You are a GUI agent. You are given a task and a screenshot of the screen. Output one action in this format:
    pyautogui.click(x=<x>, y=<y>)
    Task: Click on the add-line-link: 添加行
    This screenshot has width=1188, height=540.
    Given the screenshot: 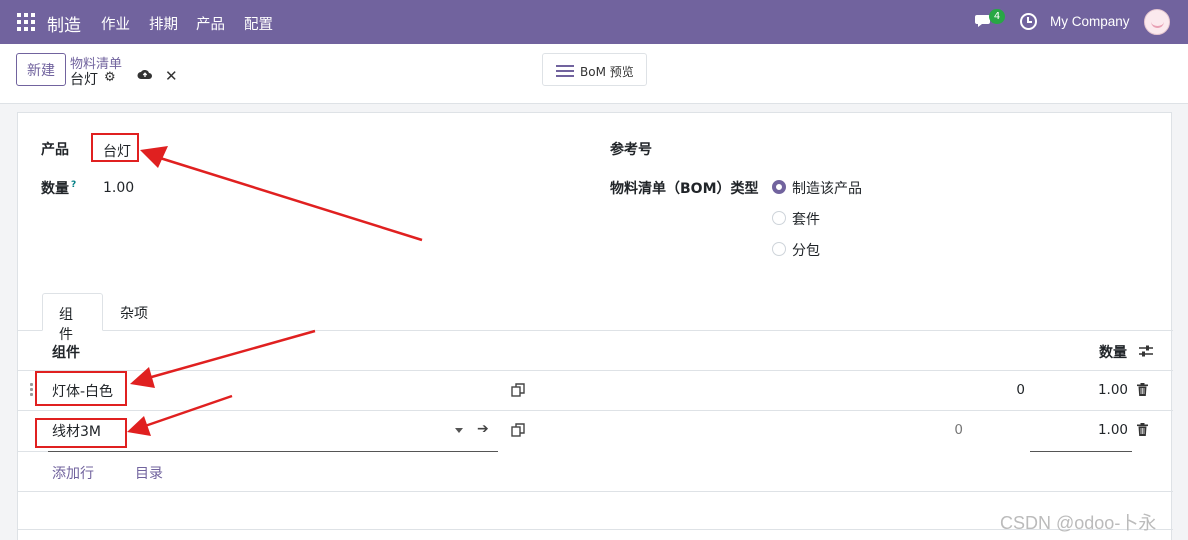 What is the action you would take?
    pyautogui.click(x=73, y=473)
    